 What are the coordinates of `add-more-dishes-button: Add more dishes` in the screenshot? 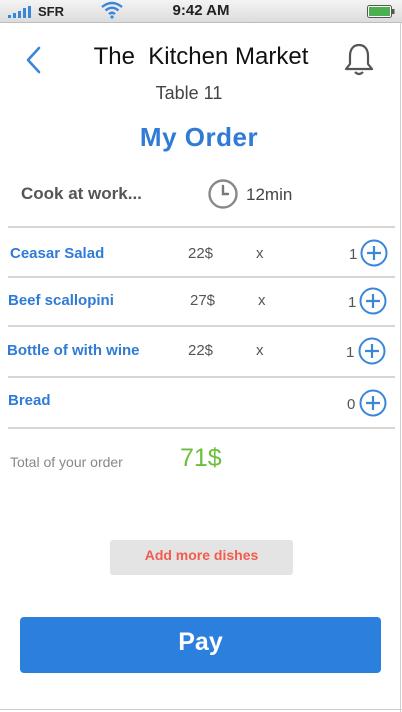 It's located at (201, 557).